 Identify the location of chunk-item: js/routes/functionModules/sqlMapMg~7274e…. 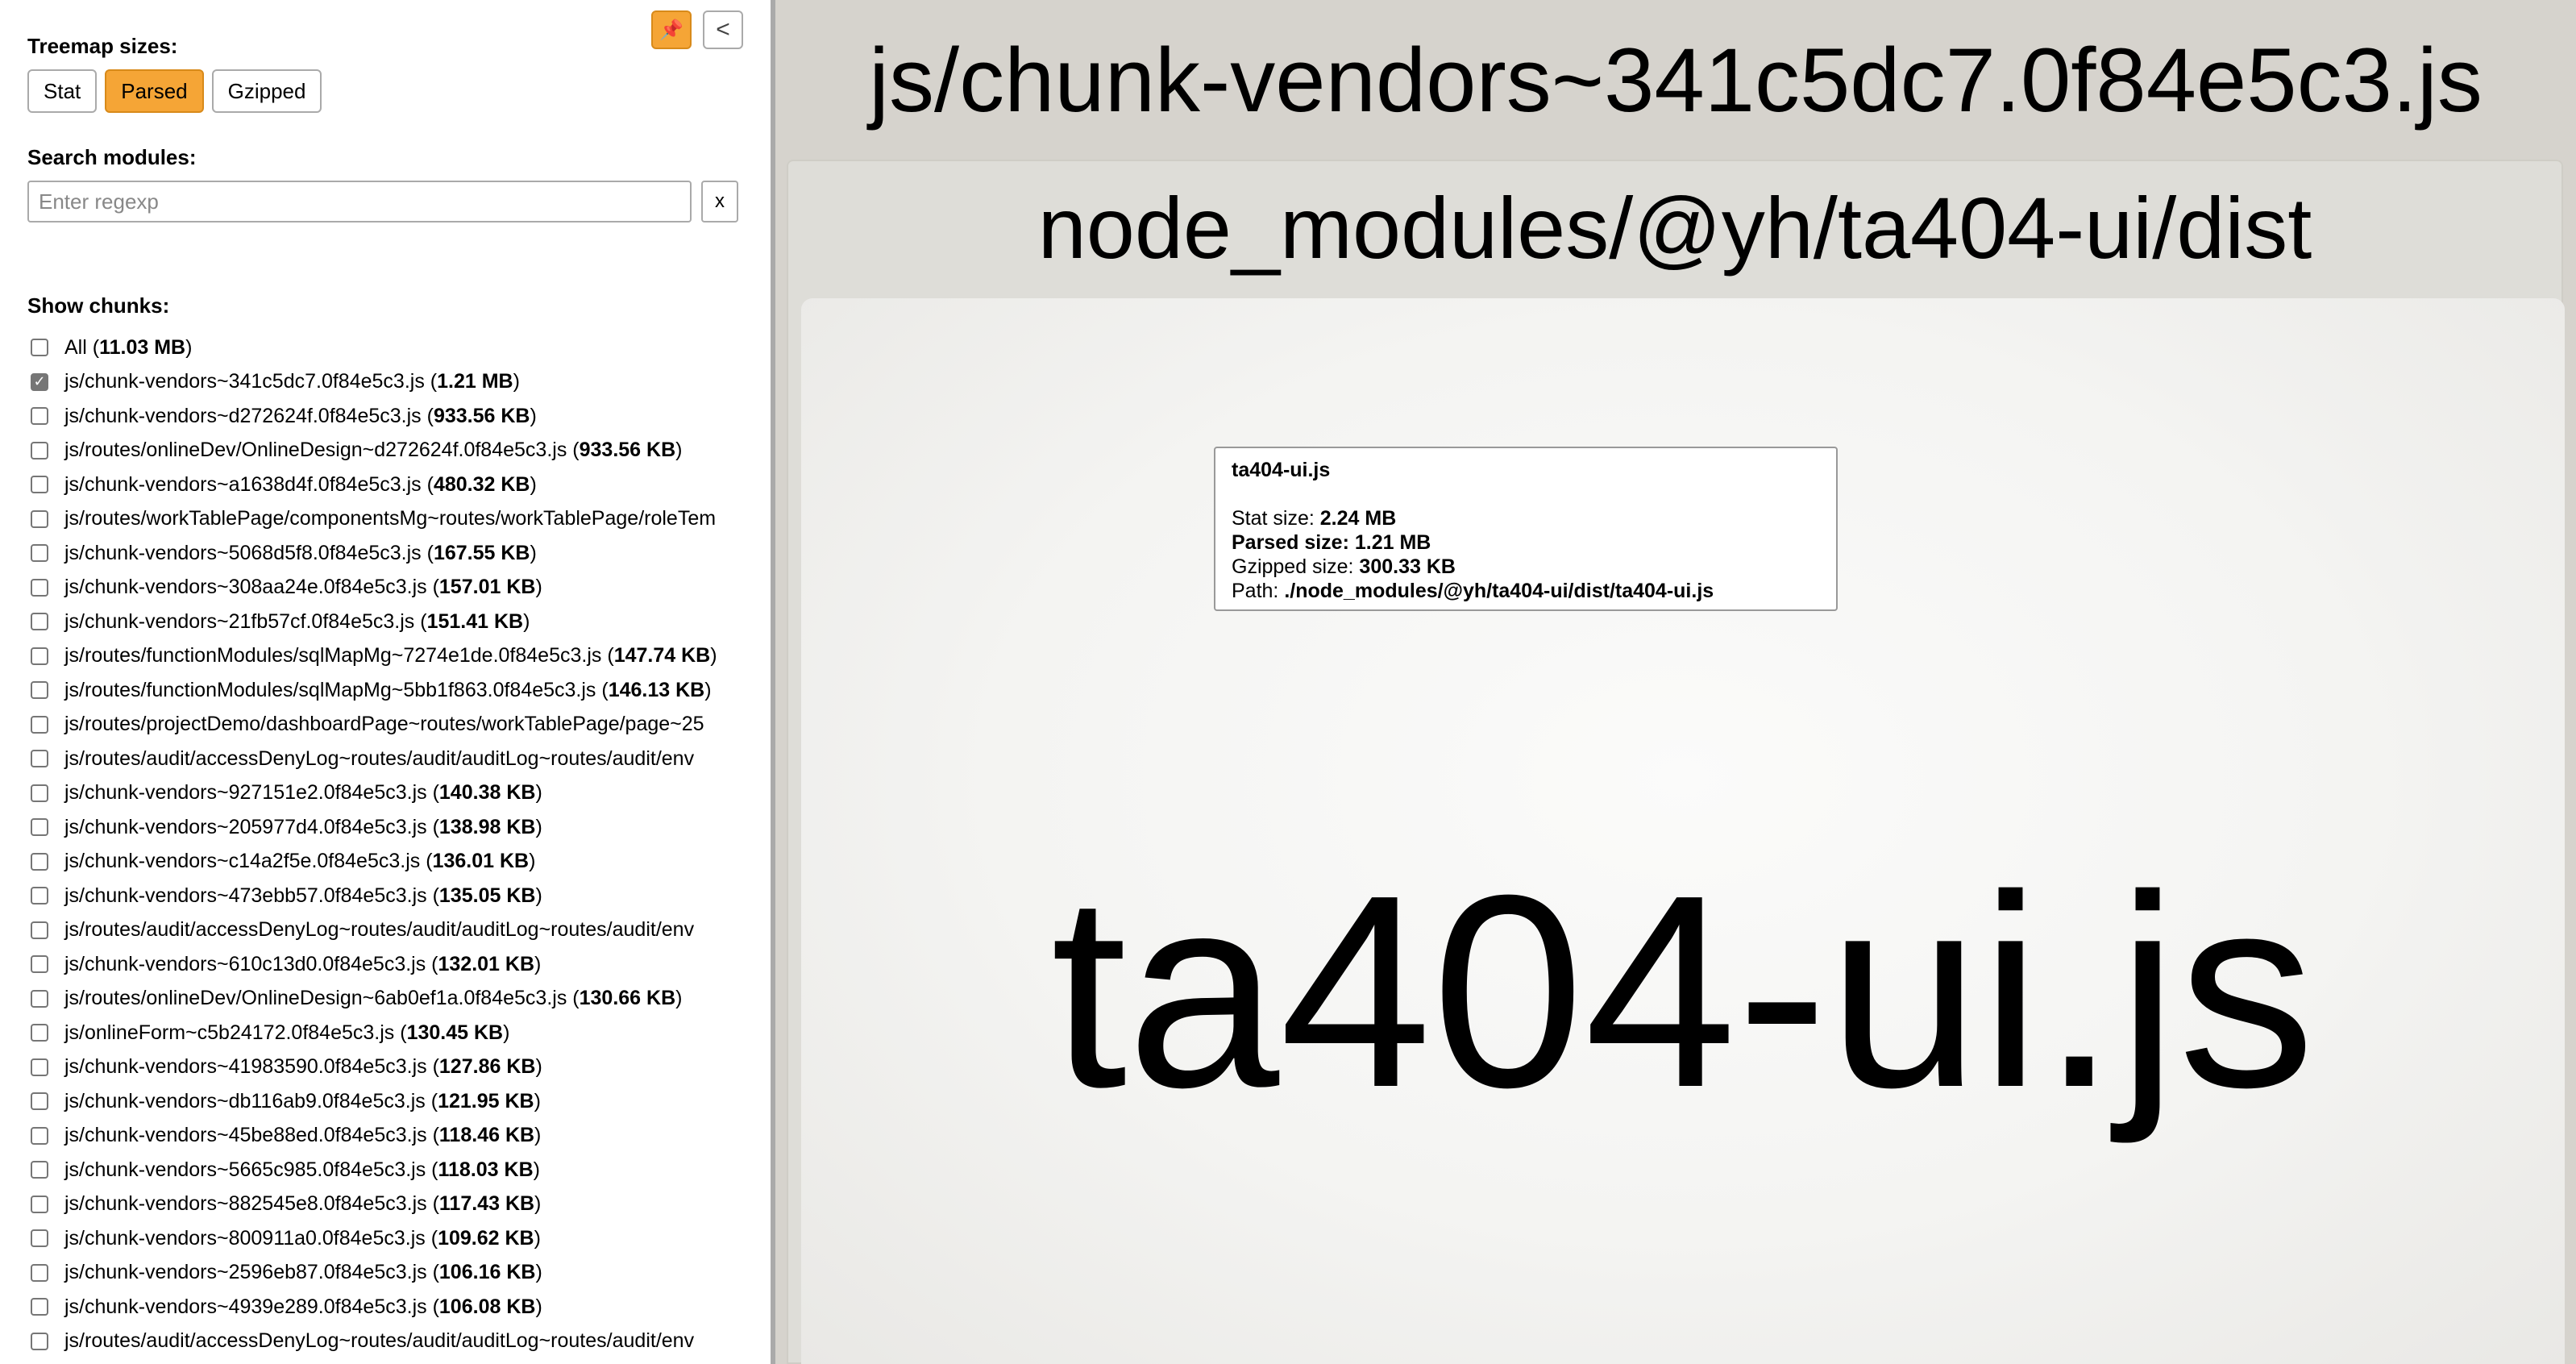
(401, 656).